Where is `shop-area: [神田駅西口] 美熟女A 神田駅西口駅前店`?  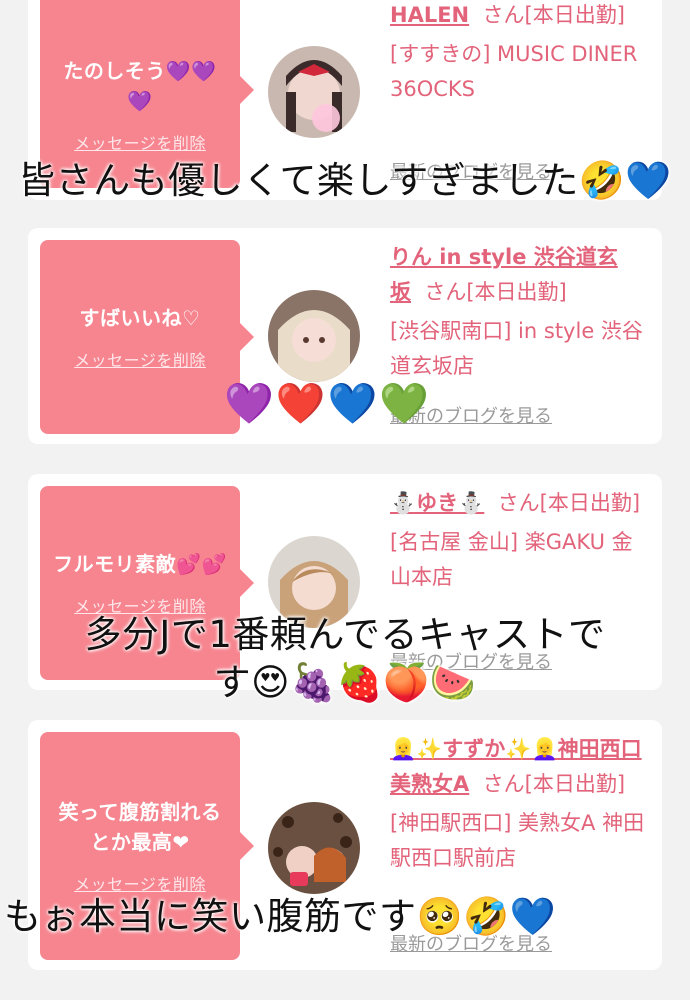
shop-area: [神田駅西口] 美熟女A 神田駅西口駅前店 is located at coordinates (517, 840).